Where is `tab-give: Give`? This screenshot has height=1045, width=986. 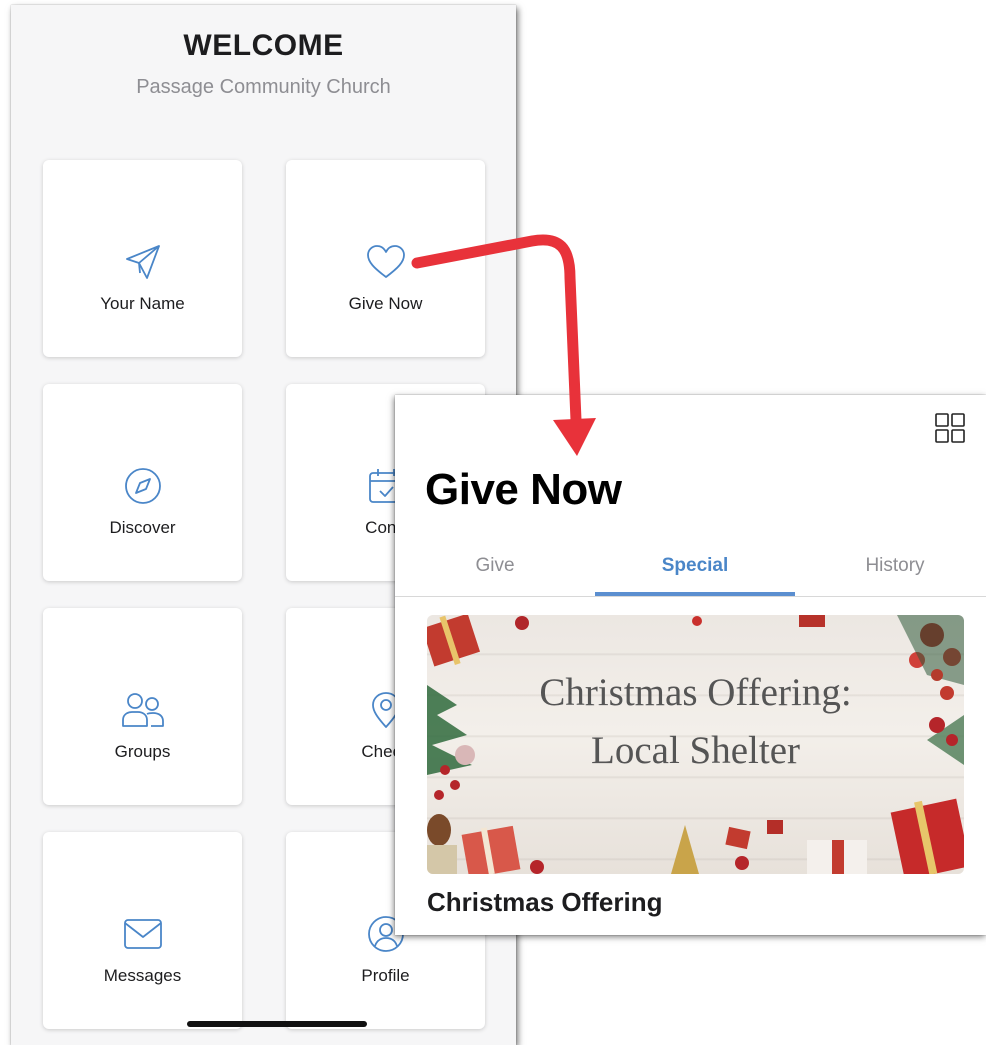
tab-give: Give is located at coordinates (495, 566).